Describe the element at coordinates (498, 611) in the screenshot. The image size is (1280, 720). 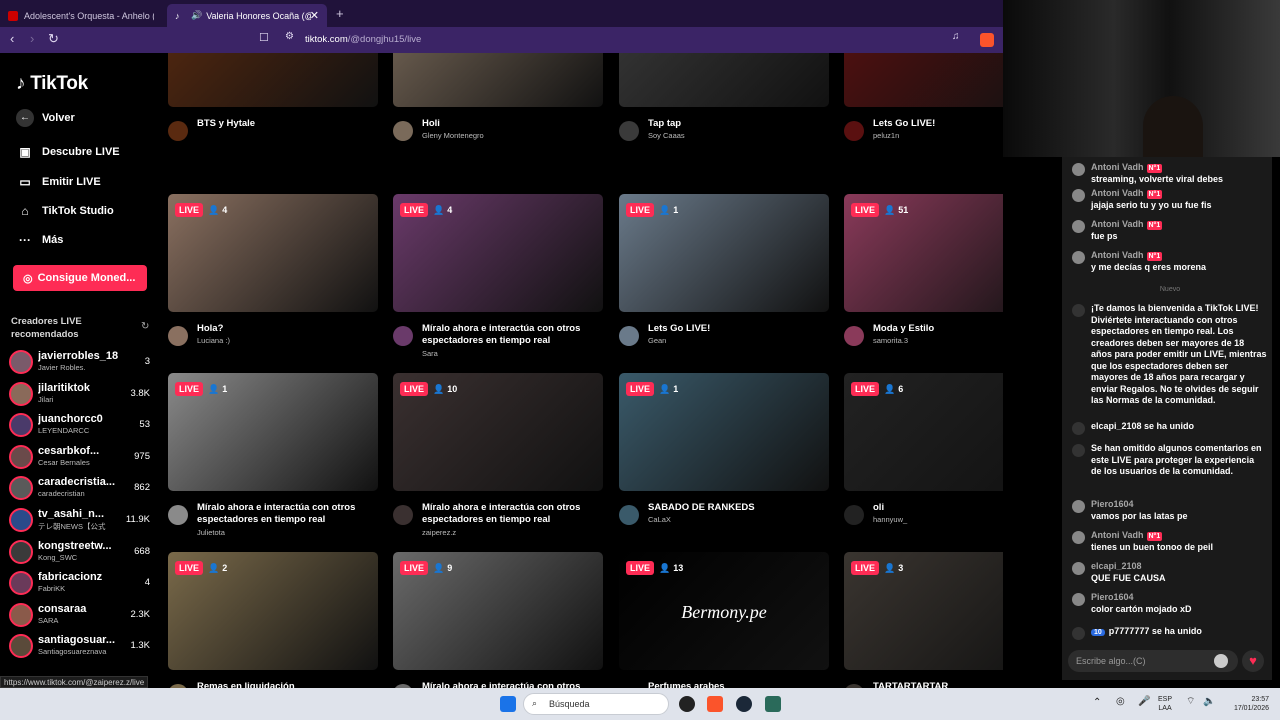
I see `live-thumbnail: LIVE 👤 9` at that location.